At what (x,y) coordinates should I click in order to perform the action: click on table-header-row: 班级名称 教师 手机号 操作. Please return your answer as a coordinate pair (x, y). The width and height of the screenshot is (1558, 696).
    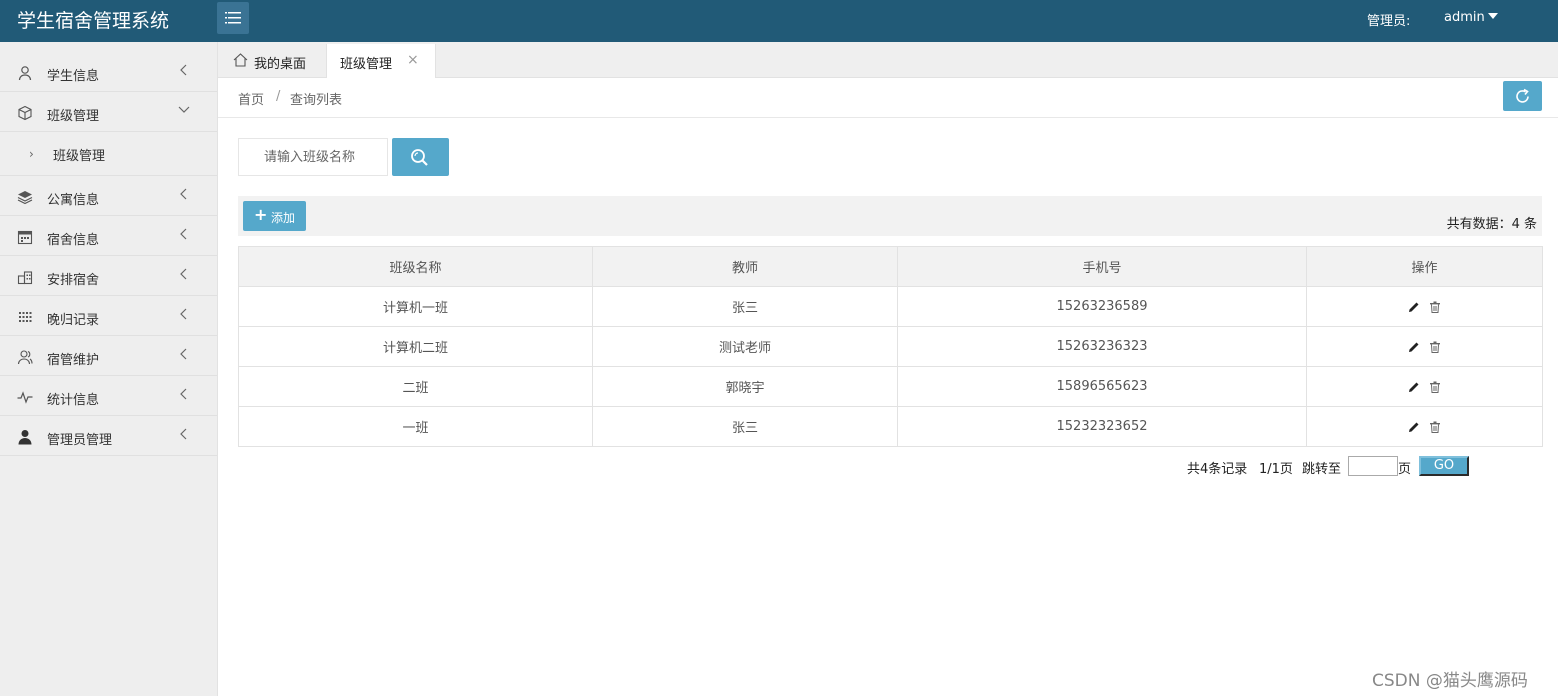
    Looking at the image, I should click on (890, 266).